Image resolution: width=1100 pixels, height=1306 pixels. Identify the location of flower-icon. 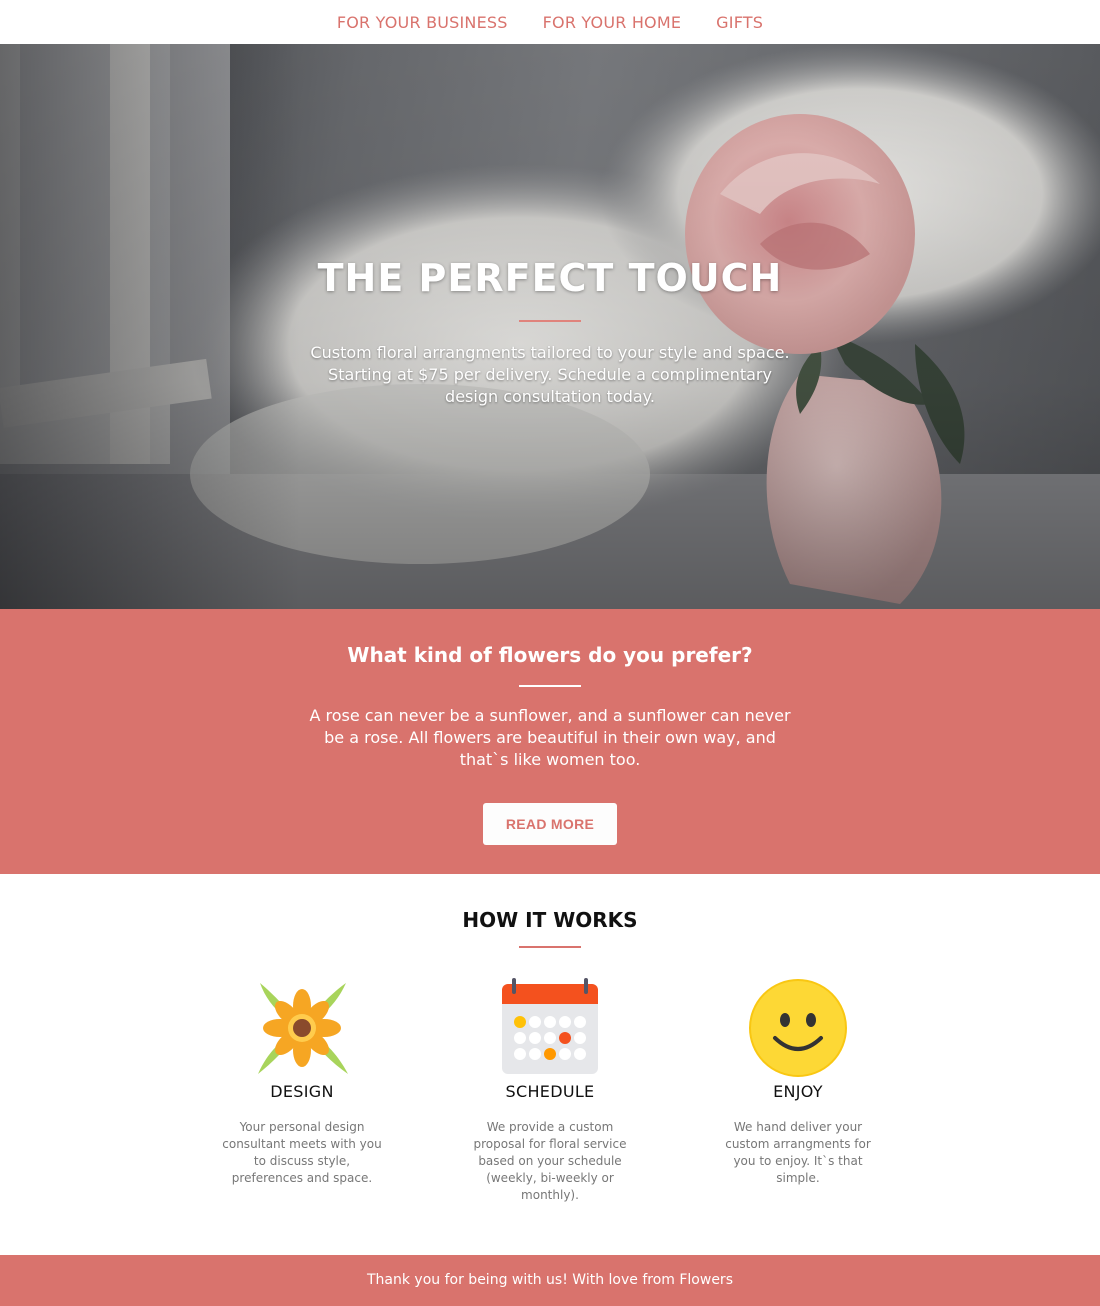
(303, 1028).